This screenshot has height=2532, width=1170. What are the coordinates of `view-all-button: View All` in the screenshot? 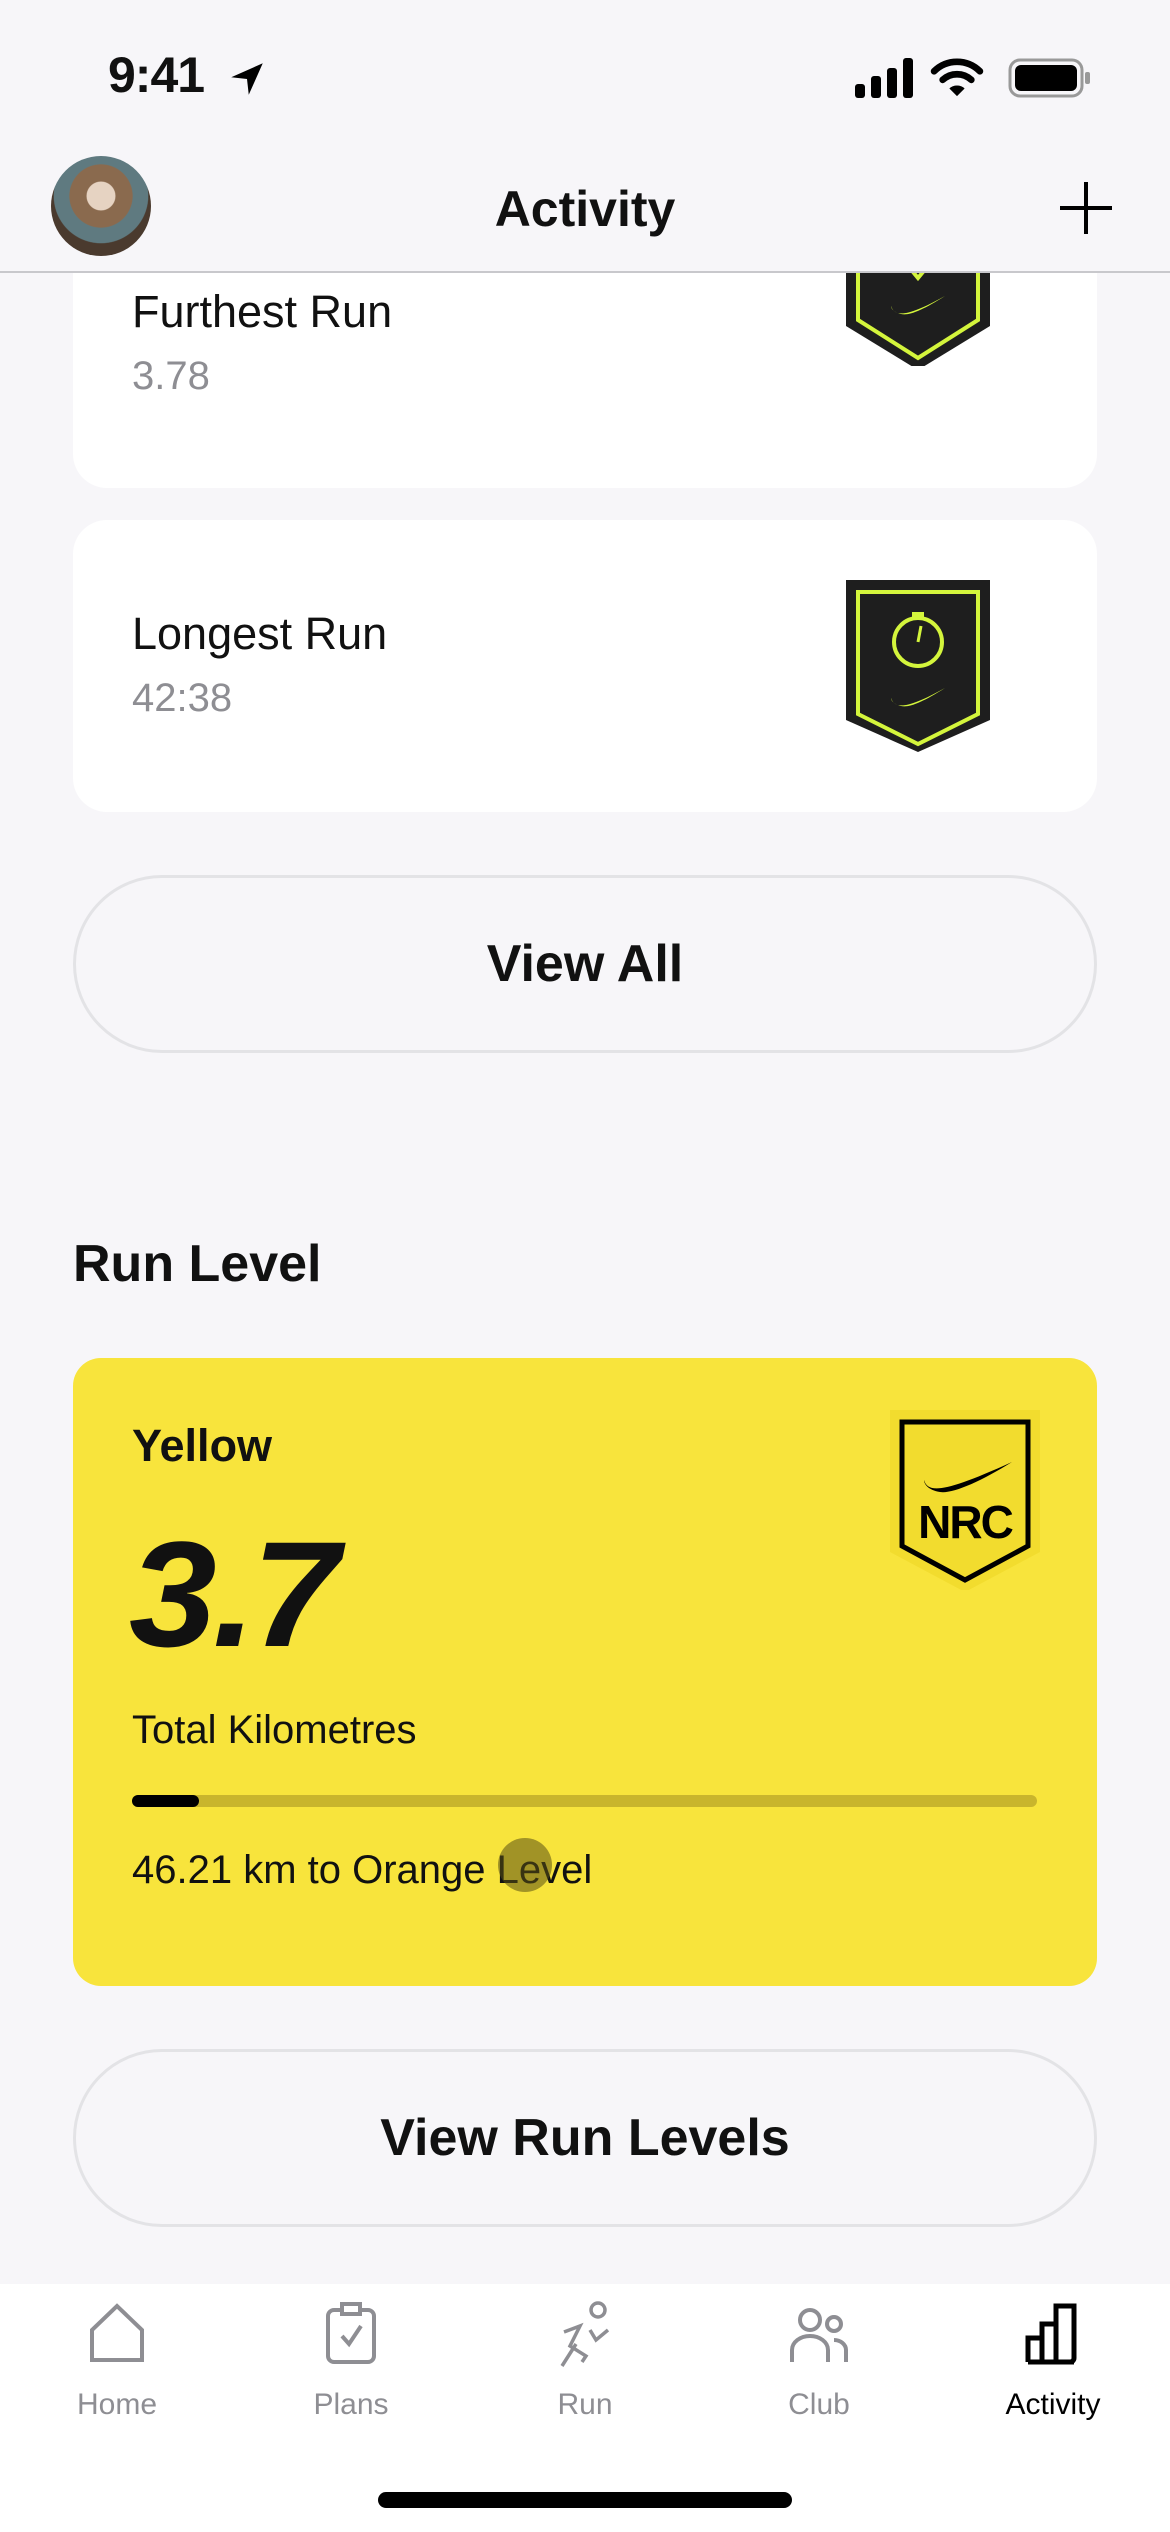 It's located at (585, 964).